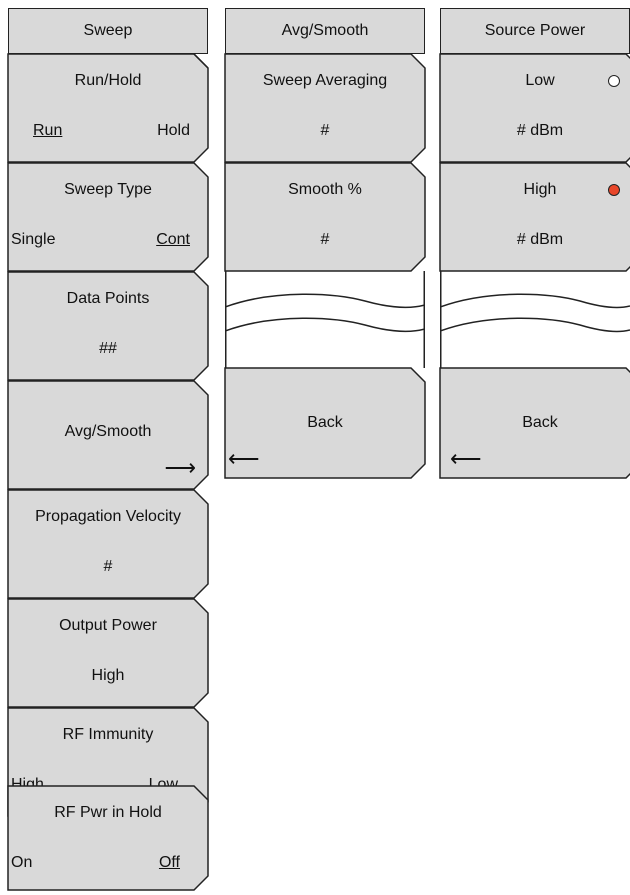 The image size is (630, 895). What do you see at coordinates (108, 189) in the screenshot?
I see `sweep-type-label: Sweep Type` at bounding box center [108, 189].